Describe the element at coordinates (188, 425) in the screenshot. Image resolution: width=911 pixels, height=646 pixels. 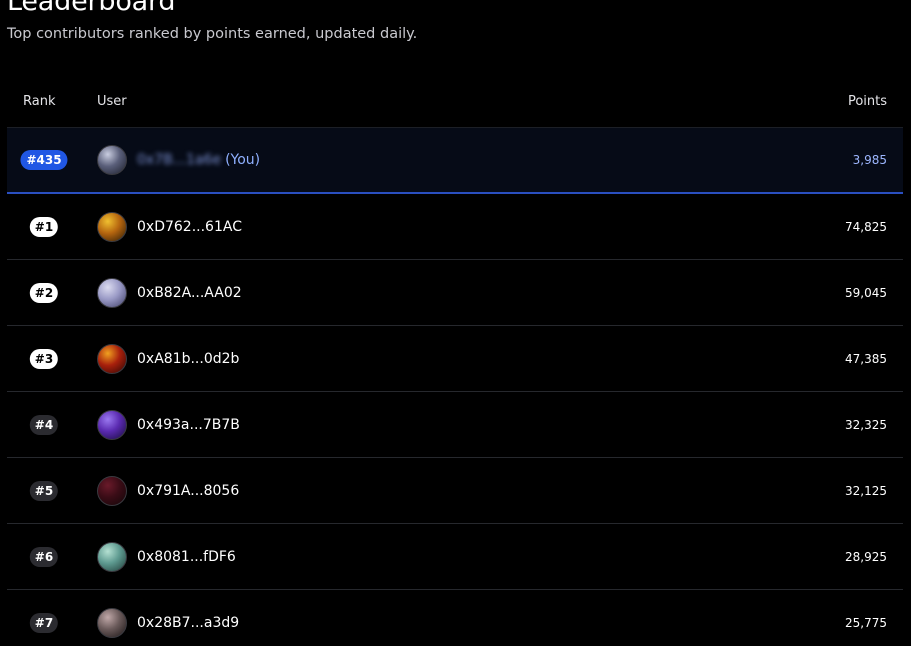
I see `user-address: 0x493a...7B7B` at that location.